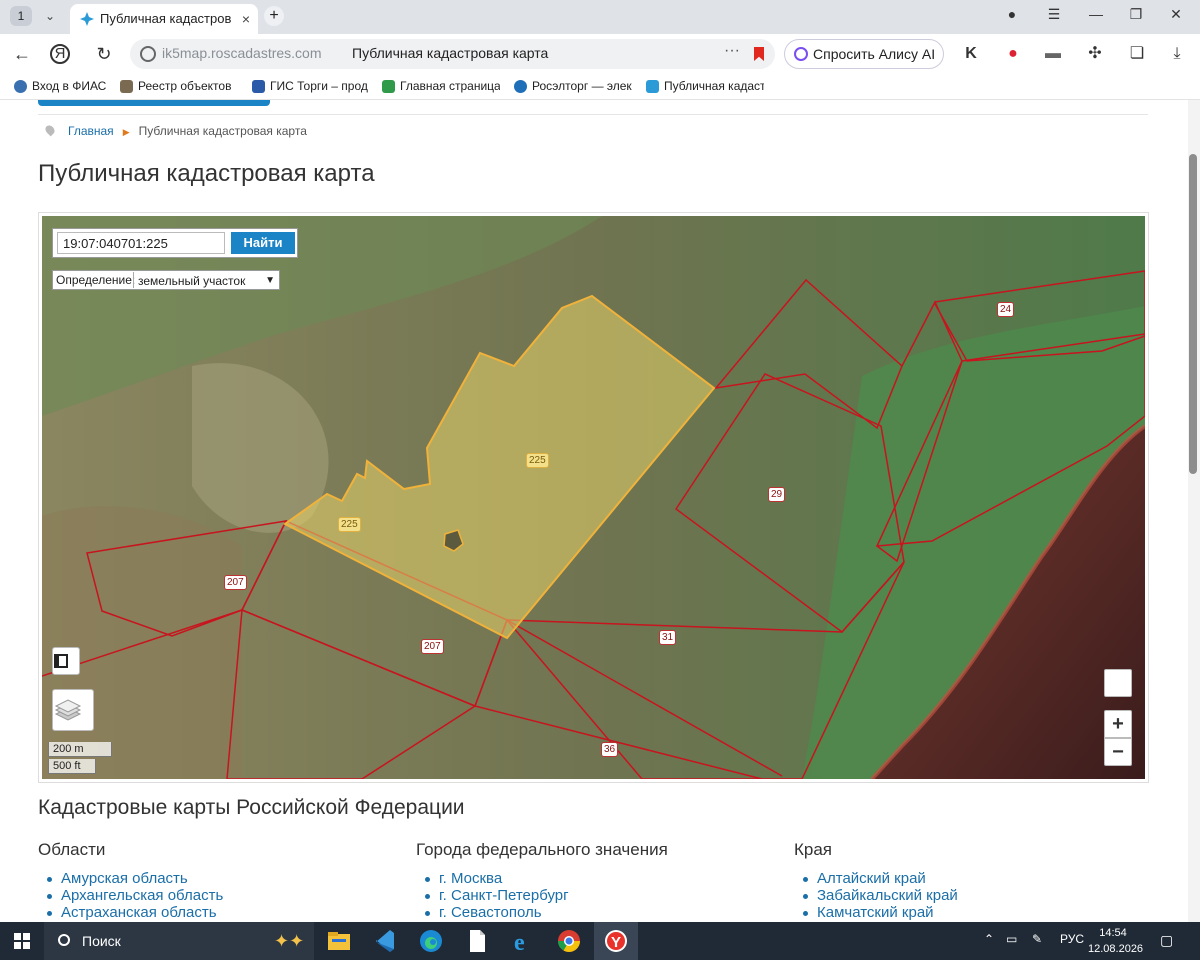  I want to click on find-button: Найти, so click(263, 243).